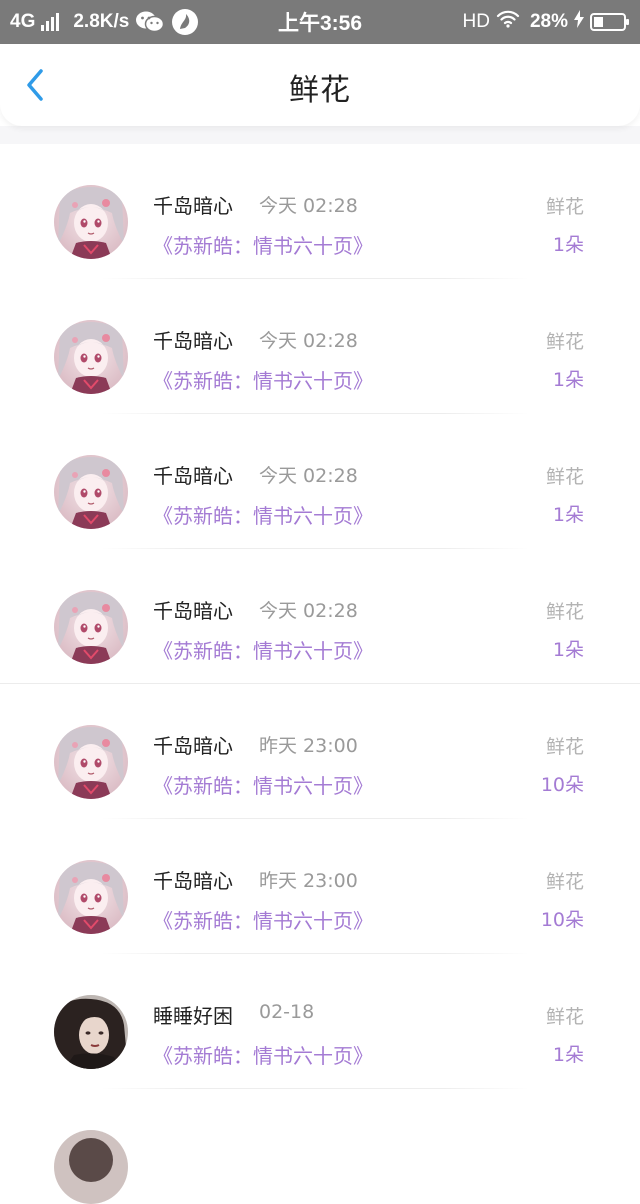  I want to click on status-bar: 4G 2.8K/s 上午3:56 HD 28%, so click(320, 22).